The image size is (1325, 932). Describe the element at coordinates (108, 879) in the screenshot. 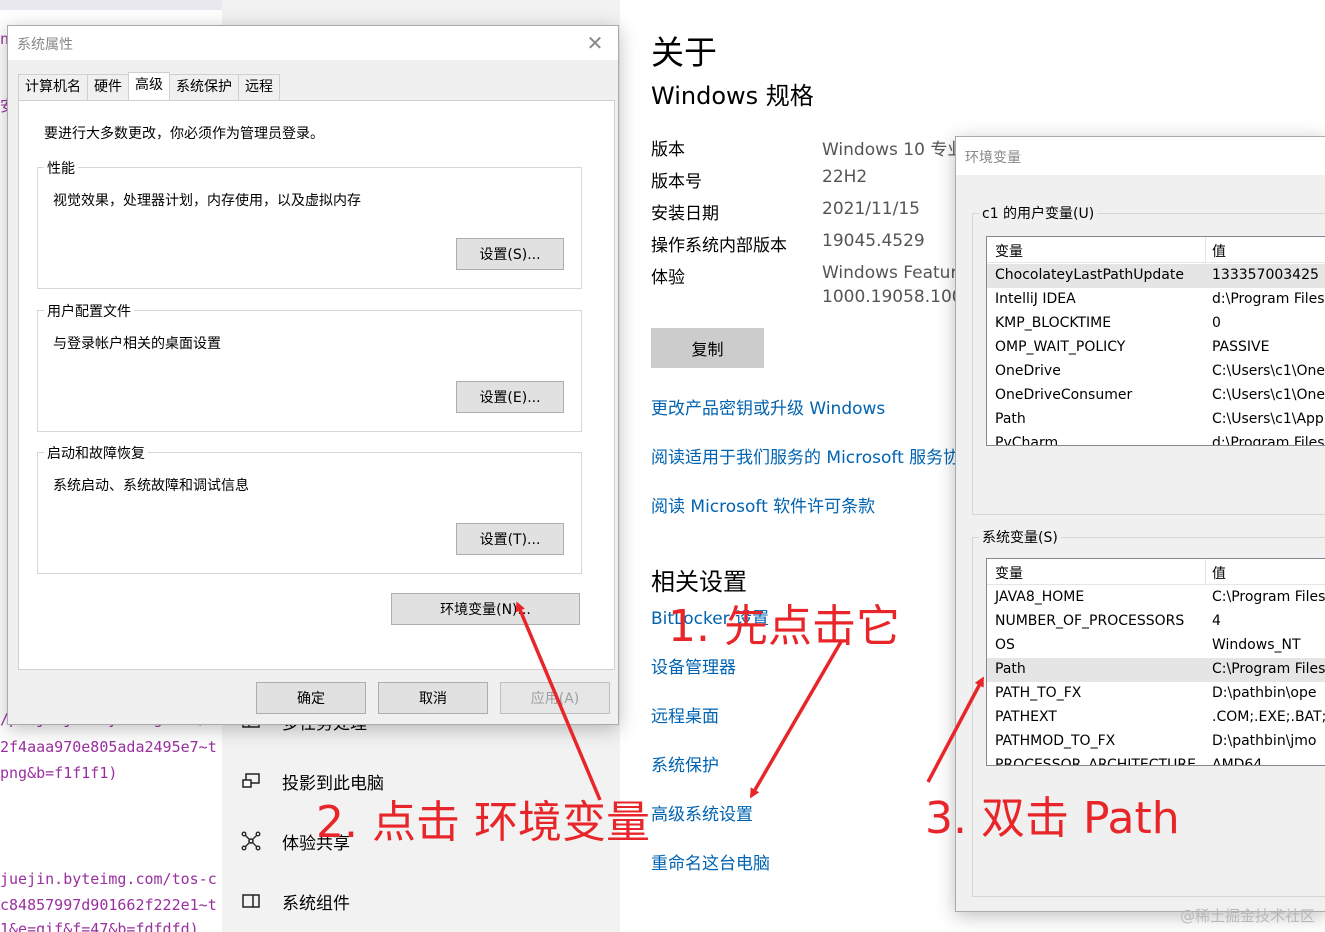

I see `code-line: juejin.byteimg.com/tos-c` at that location.